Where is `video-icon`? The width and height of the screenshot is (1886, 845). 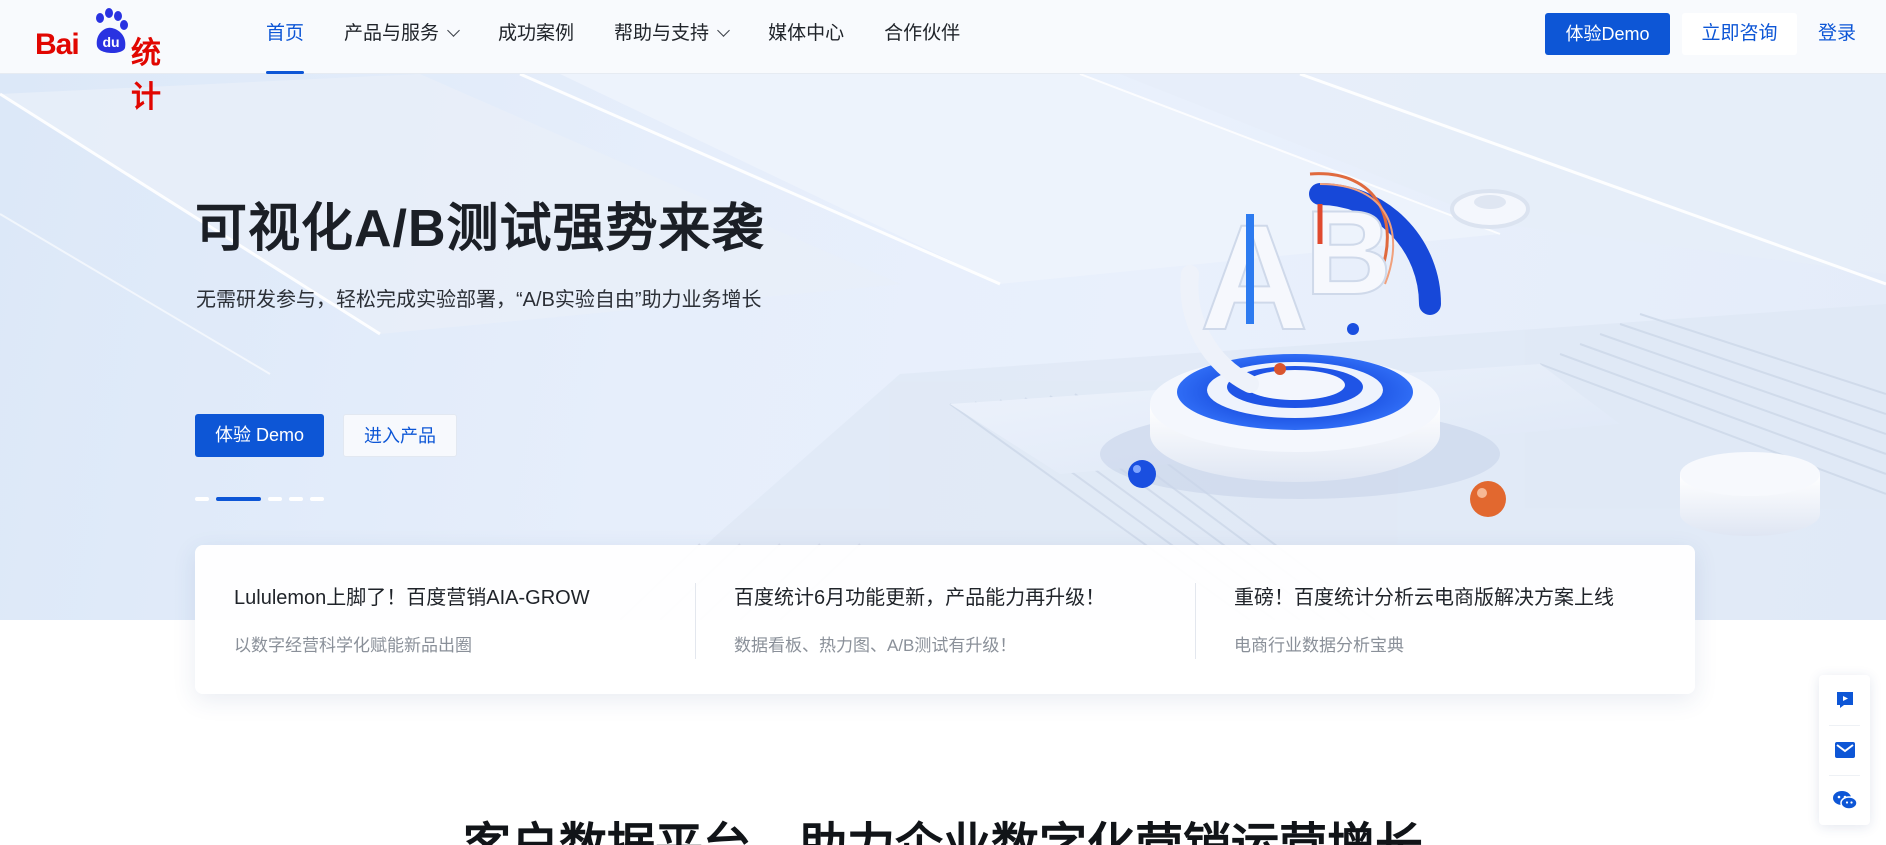
video-icon is located at coordinates (1844, 700).